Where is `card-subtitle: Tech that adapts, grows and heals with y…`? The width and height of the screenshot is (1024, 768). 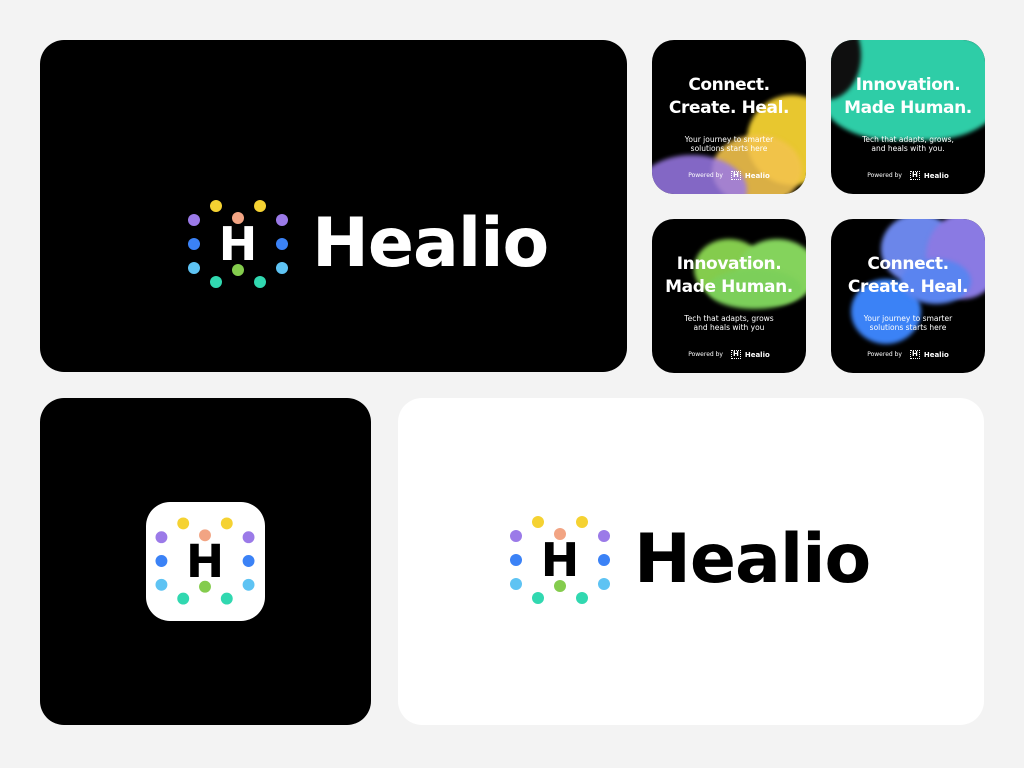
card-subtitle: Tech that adapts, grows and heals with y… is located at coordinates (729, 323).